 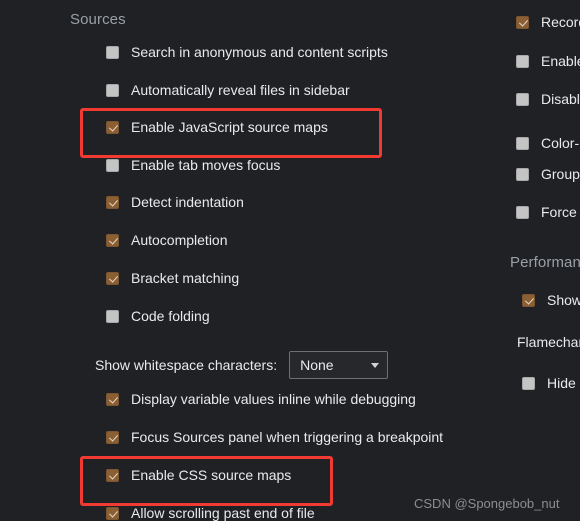 I want to click on select-value: None, so click(x=317, y=365).